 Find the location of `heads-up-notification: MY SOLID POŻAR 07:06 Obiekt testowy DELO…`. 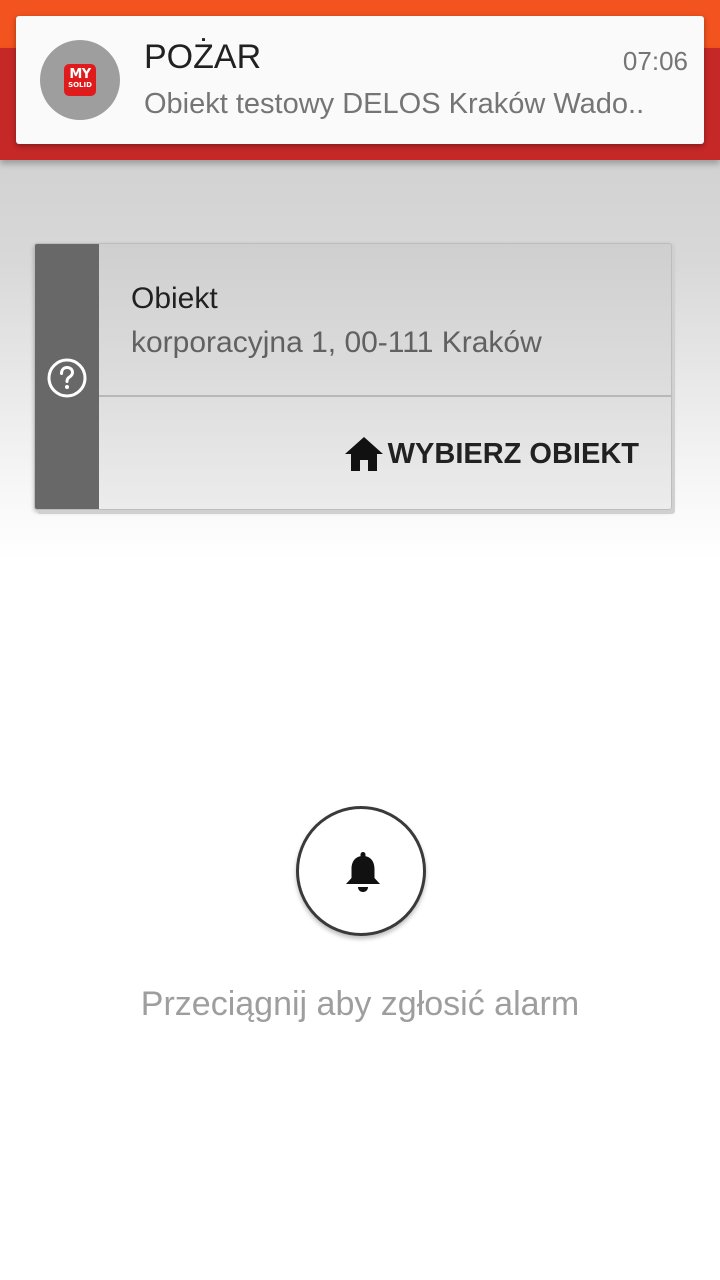

heads-up-notification: MY SOLID POŻAR 07:06 Obiekt testowy DELO… is located at coordinates (360, 80).